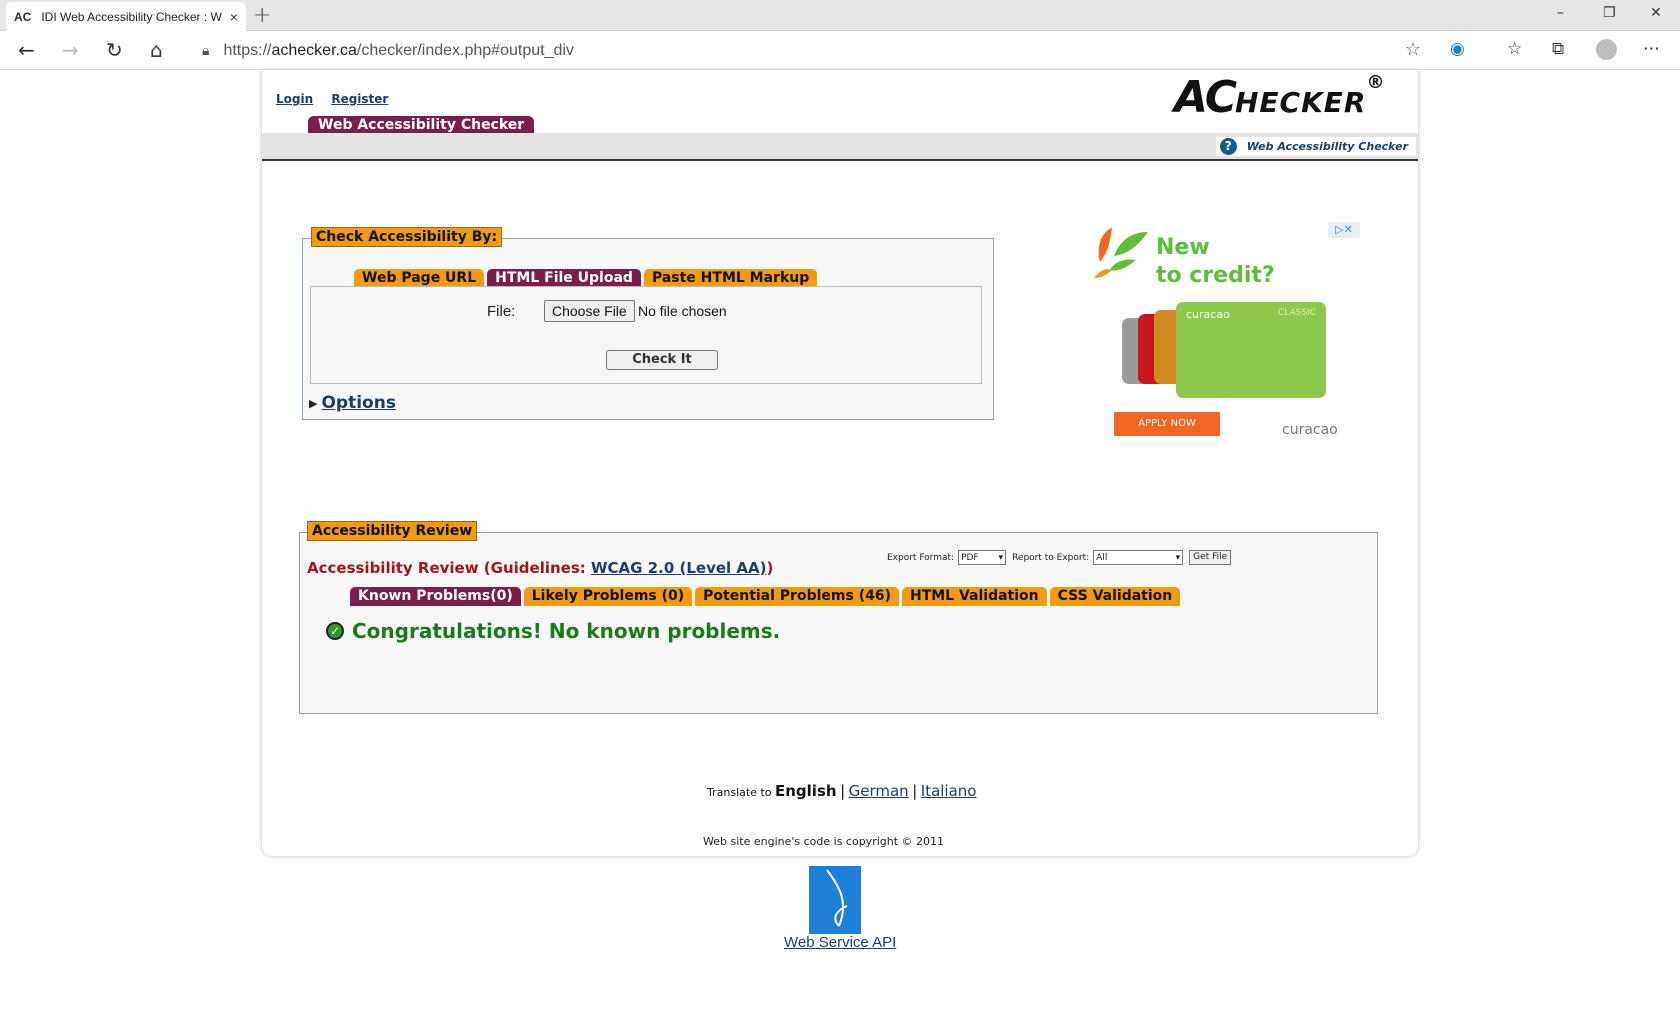  What do you see at coordinates (465, 50) in the screenshot?
I see `url-path: /checker/index.php#output_div` at bounding box center [465, 50].